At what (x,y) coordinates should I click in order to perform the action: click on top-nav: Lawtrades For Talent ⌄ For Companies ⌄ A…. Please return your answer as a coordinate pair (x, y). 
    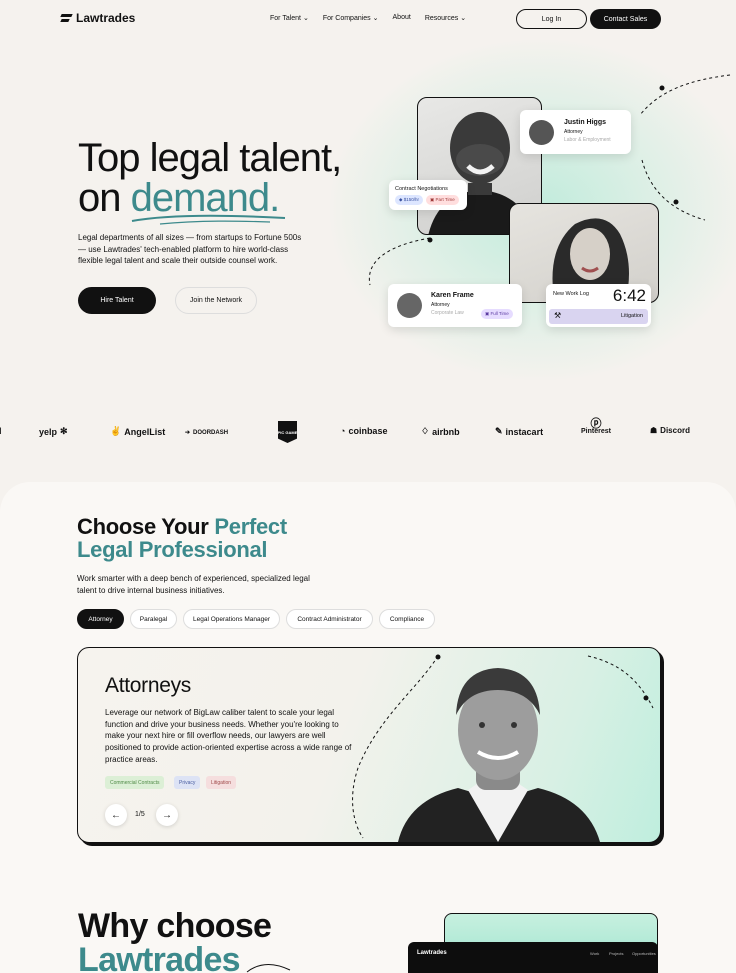
    Looking at the image, I should click on (368, 19).